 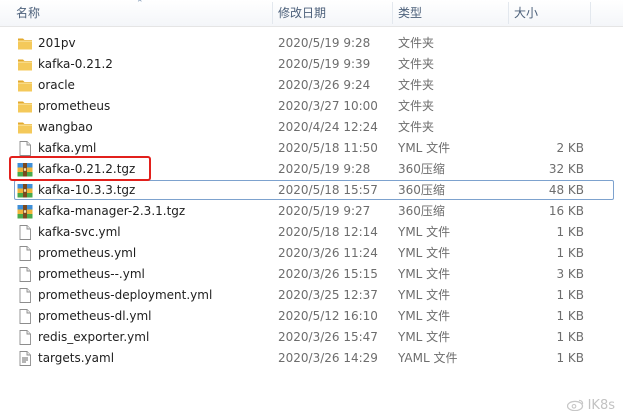 I want to click on file-name: prometheus.yml, so click(x=87, y=253).